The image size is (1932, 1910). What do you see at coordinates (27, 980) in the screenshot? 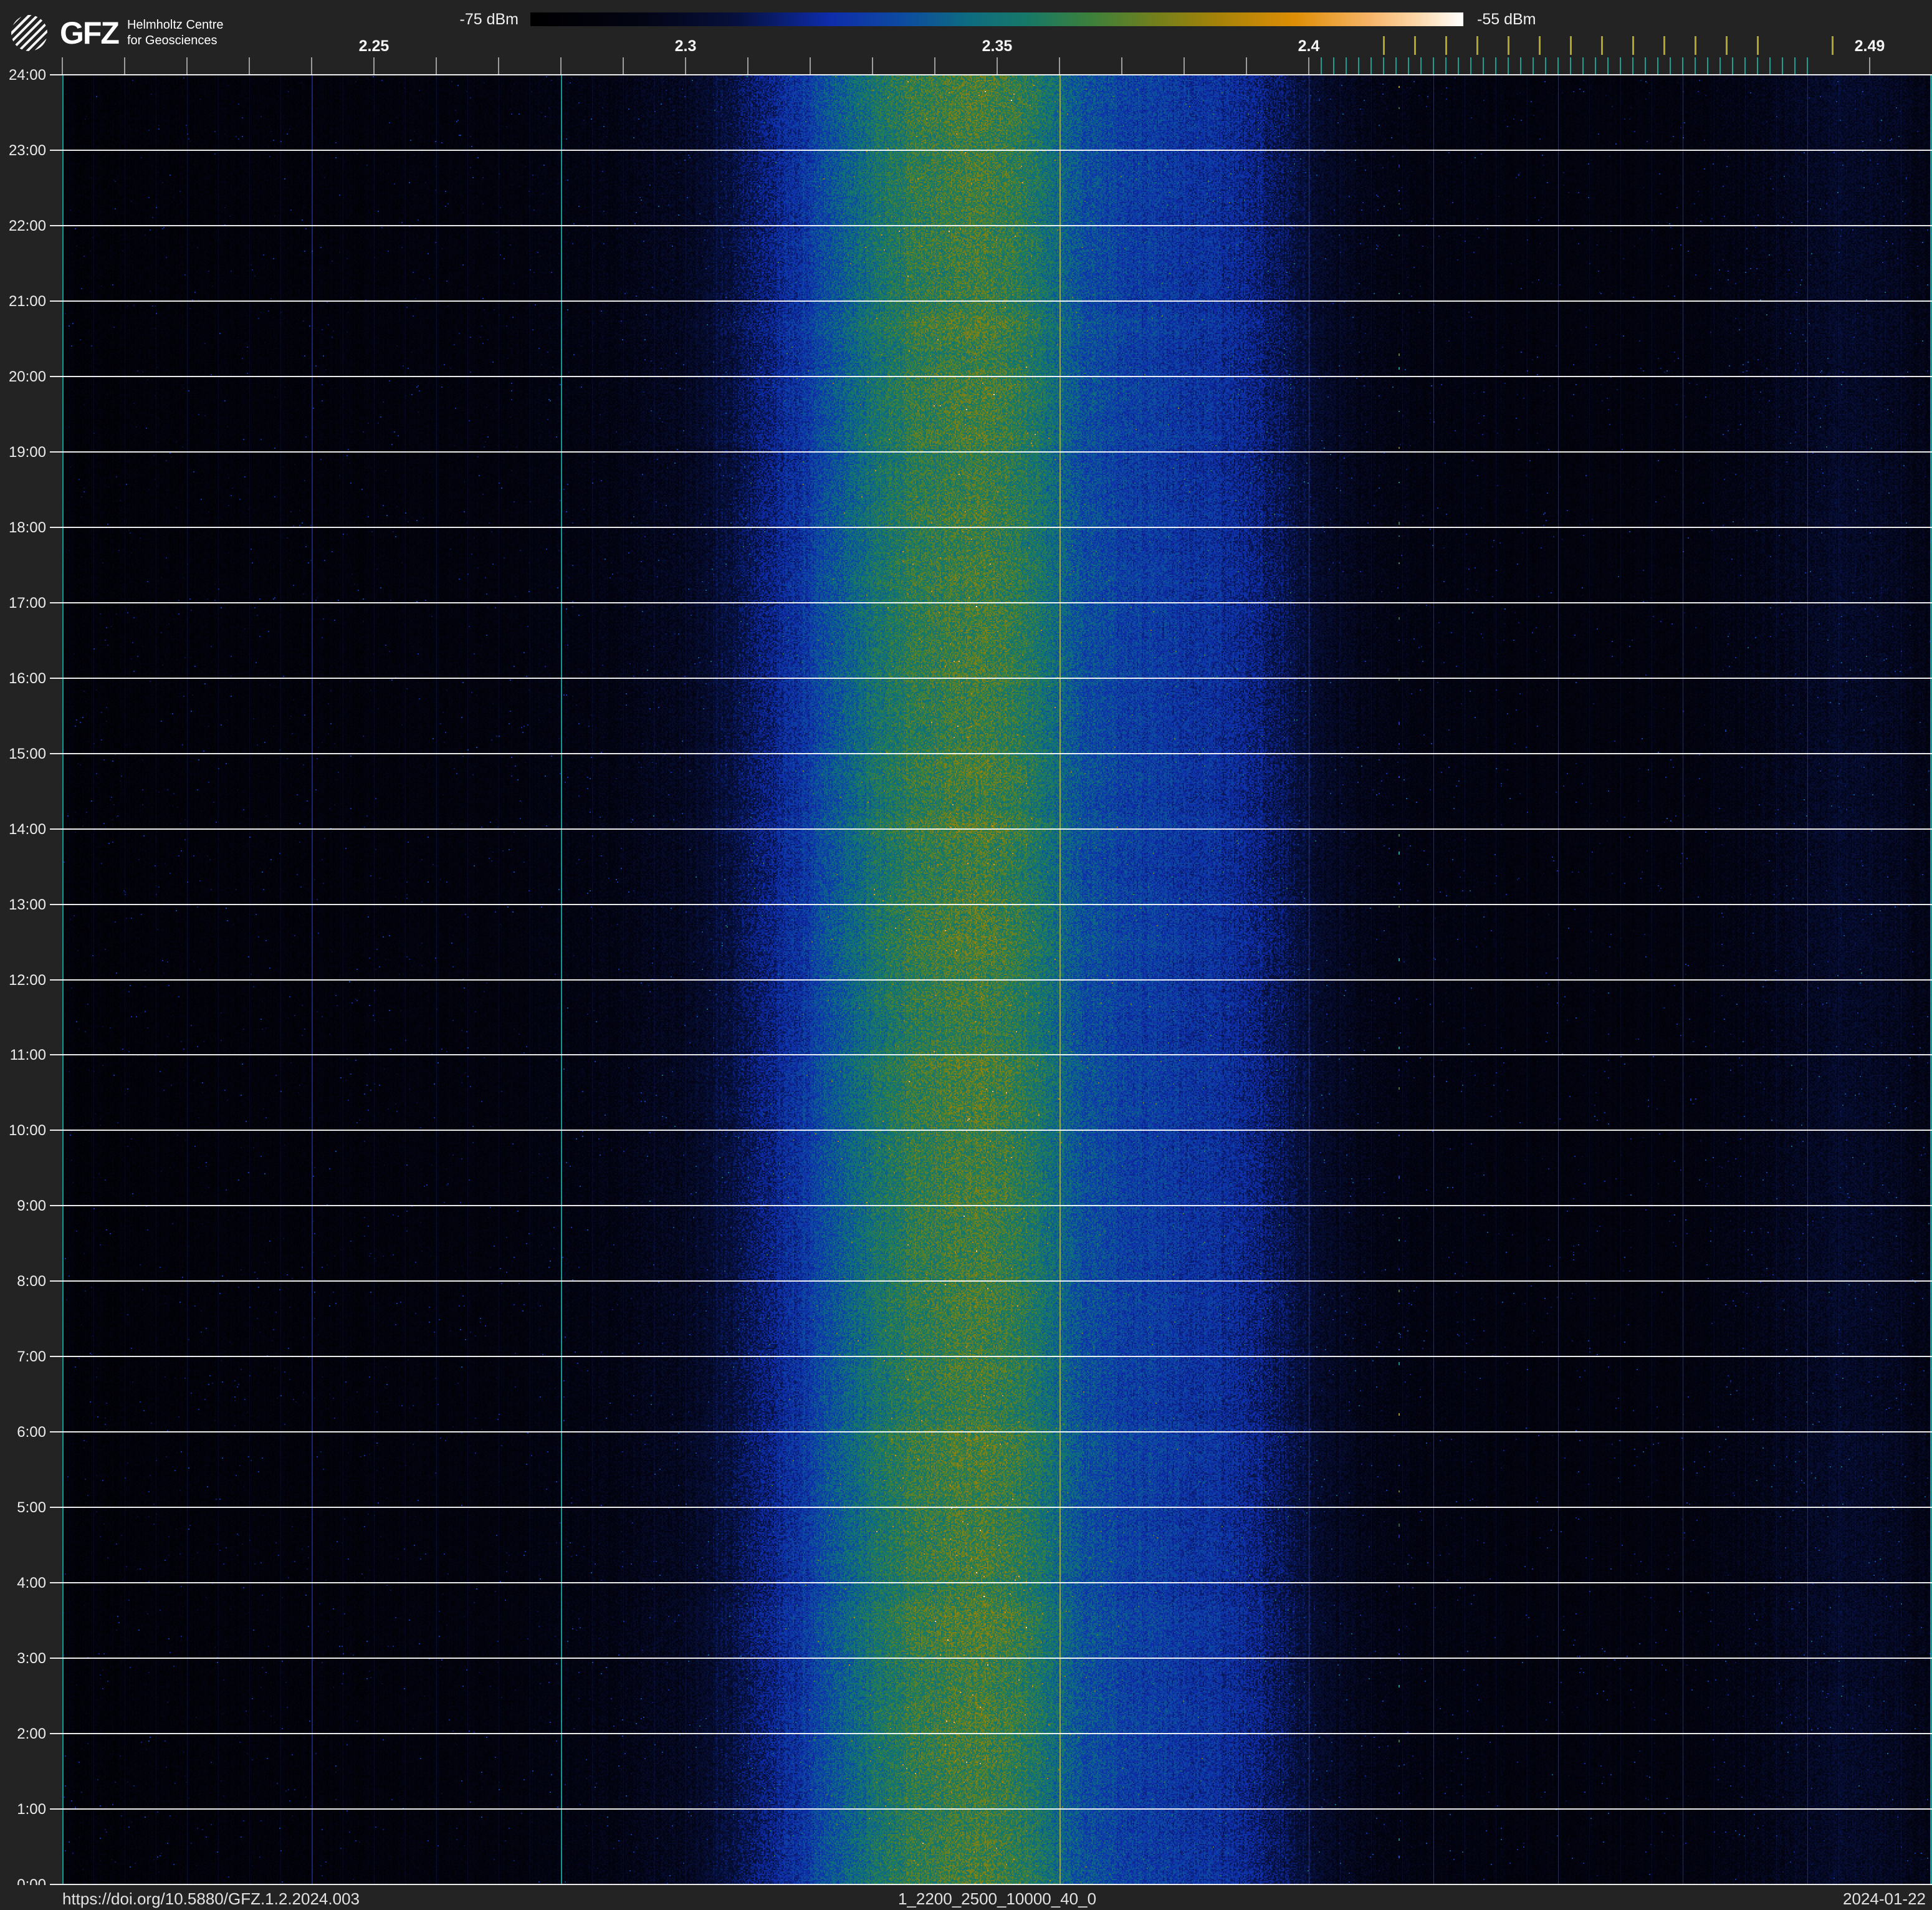
I see `time-tick-label: 12:00` at bounding box center [27, 980].